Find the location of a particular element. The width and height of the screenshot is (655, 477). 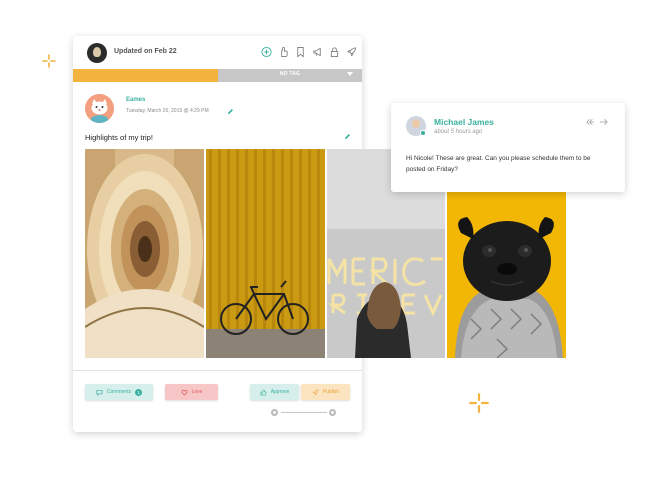

lock-icon is located at coordinates (334, 52).